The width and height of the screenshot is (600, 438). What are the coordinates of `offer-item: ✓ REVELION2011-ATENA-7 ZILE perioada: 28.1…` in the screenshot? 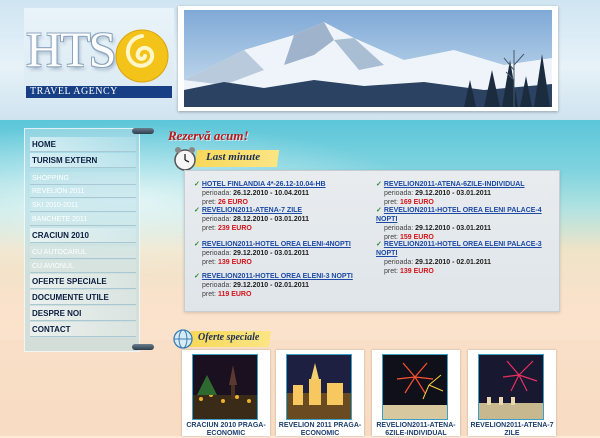 It's located at (280, 219).